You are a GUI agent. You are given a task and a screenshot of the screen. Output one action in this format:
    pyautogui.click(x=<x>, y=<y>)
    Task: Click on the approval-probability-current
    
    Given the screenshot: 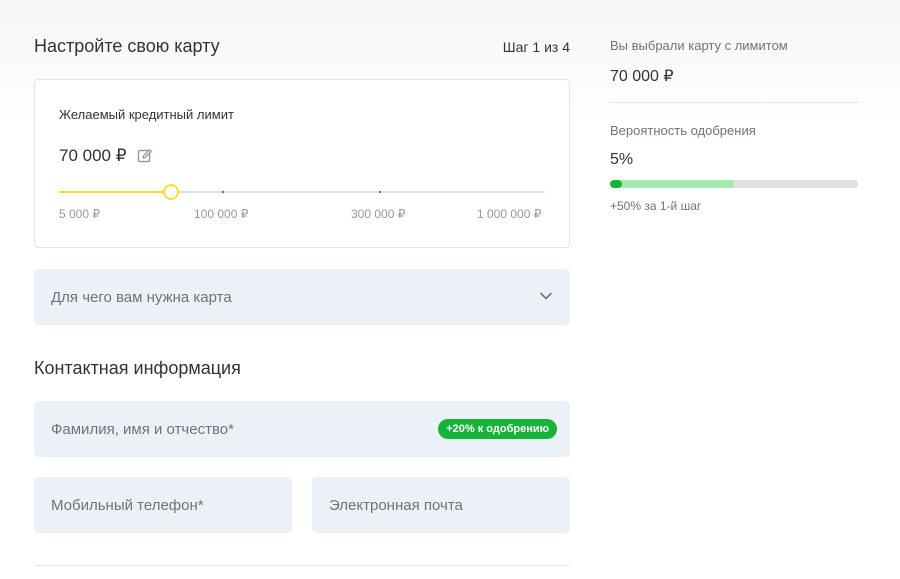 What is the action you would take?
    pyautogui.click(x=616, y=184)
    